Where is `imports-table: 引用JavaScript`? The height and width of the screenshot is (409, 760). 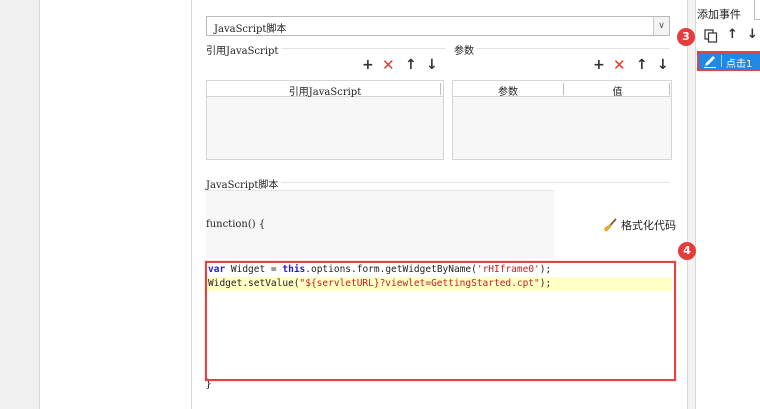
imports-table: 引用JavaScript is located at coordinates (325, 120).